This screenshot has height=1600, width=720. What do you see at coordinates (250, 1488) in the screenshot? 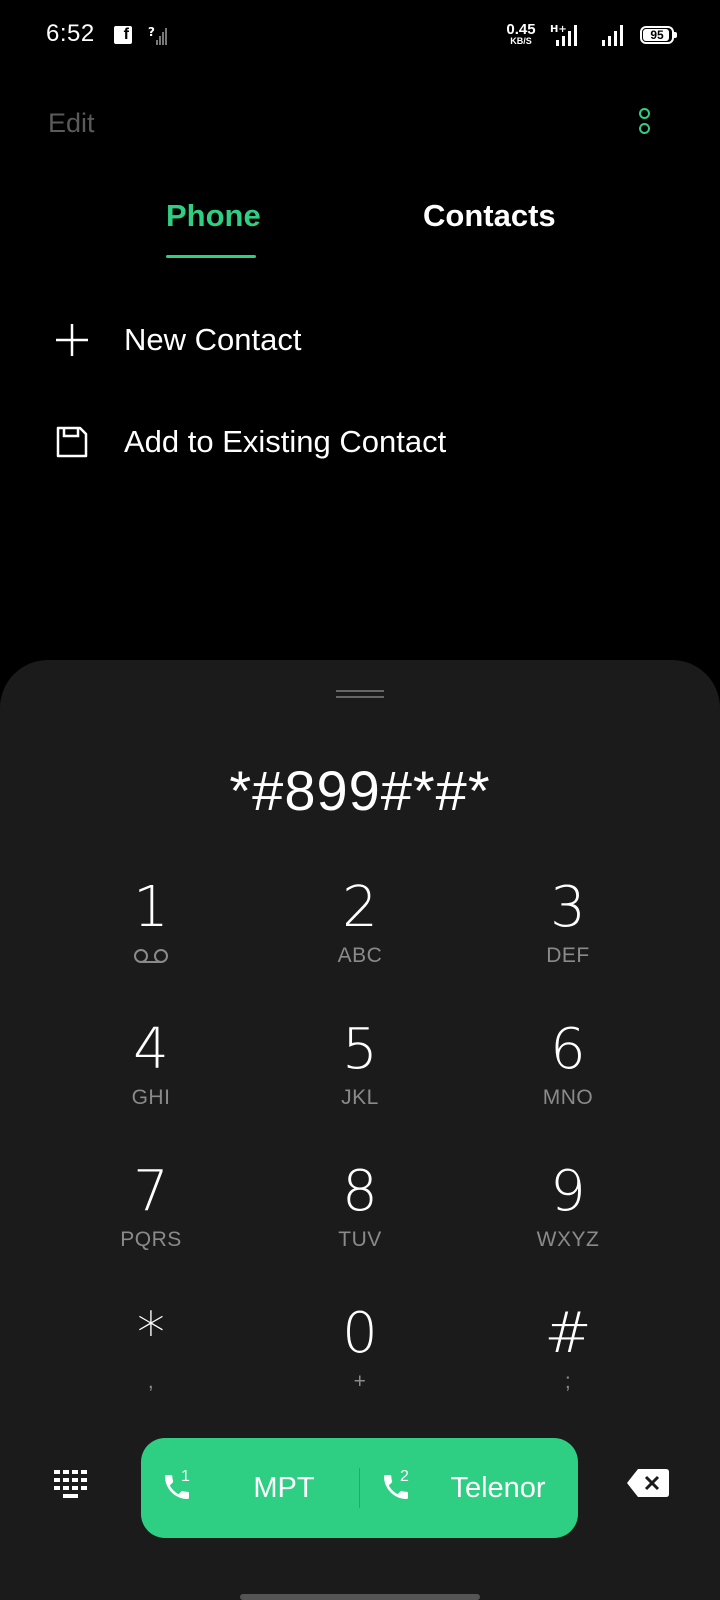
I see `call-sim1-button: 1 MPT` at bounding box center [250, 1488].